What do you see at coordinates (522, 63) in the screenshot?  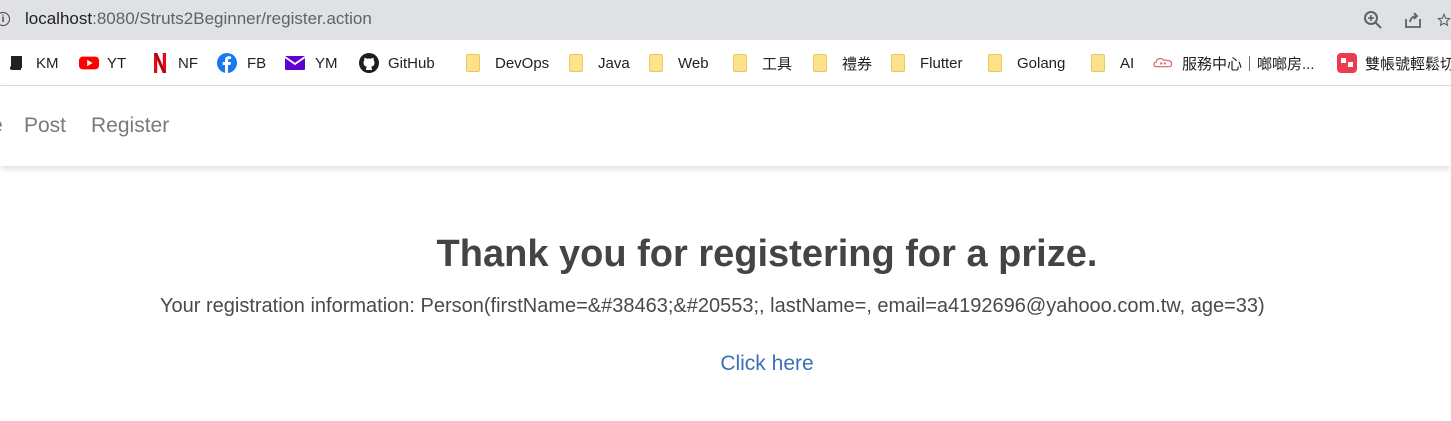 I see `bookmark-label: DevOps` at bounding box center [522, 63].